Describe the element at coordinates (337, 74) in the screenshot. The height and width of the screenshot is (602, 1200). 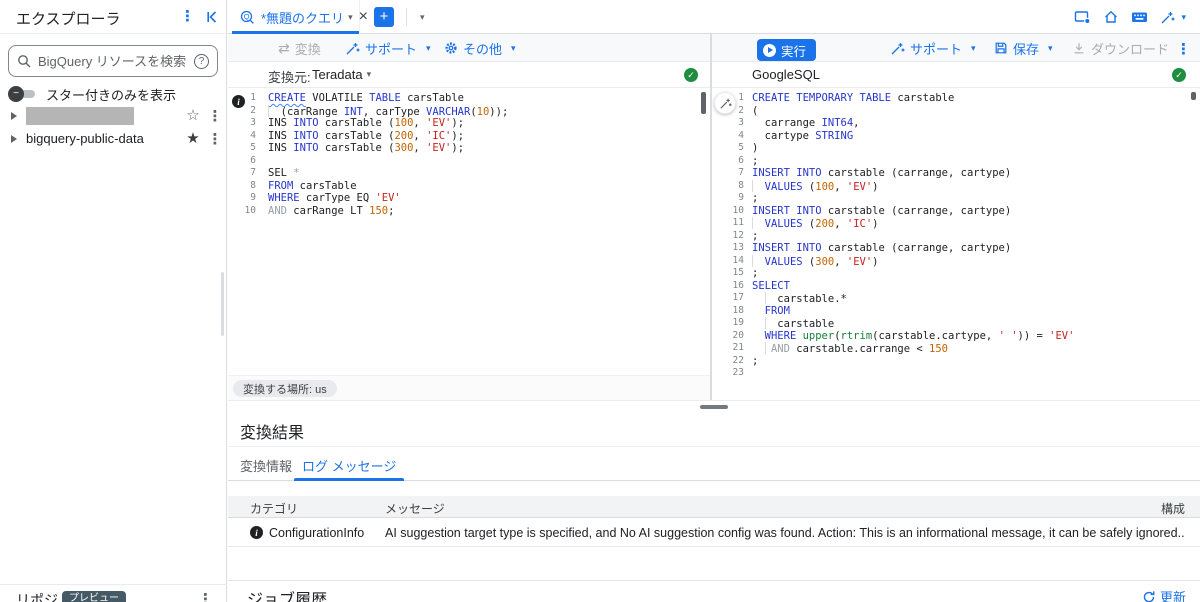
I see `dialect-value: Teradata` at that location.